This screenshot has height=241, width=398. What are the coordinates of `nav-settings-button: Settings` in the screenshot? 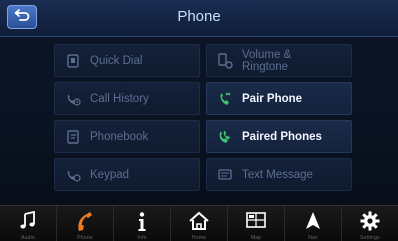 It's located at (370, 223).